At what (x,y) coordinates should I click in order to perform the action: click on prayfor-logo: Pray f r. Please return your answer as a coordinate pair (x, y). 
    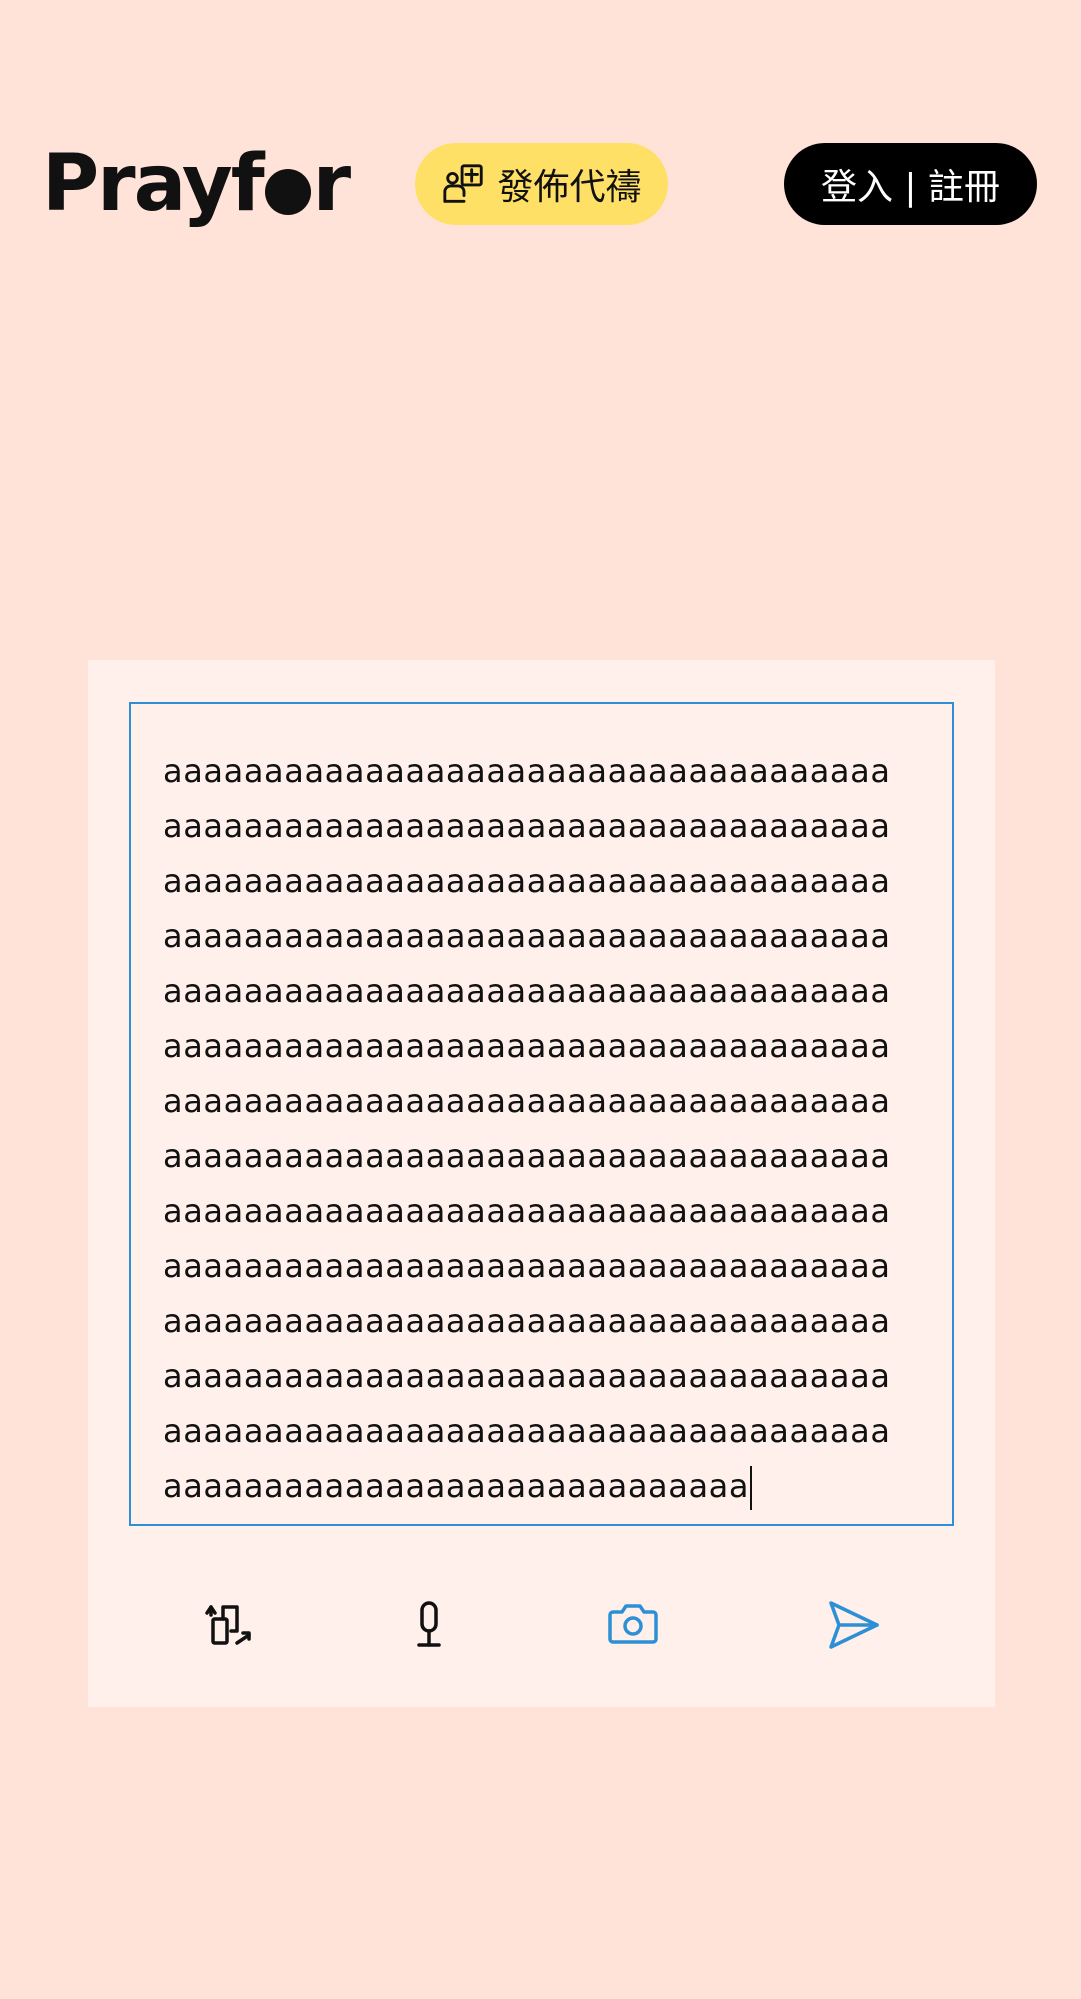
    Looking at the image, I should click on (196, 184).